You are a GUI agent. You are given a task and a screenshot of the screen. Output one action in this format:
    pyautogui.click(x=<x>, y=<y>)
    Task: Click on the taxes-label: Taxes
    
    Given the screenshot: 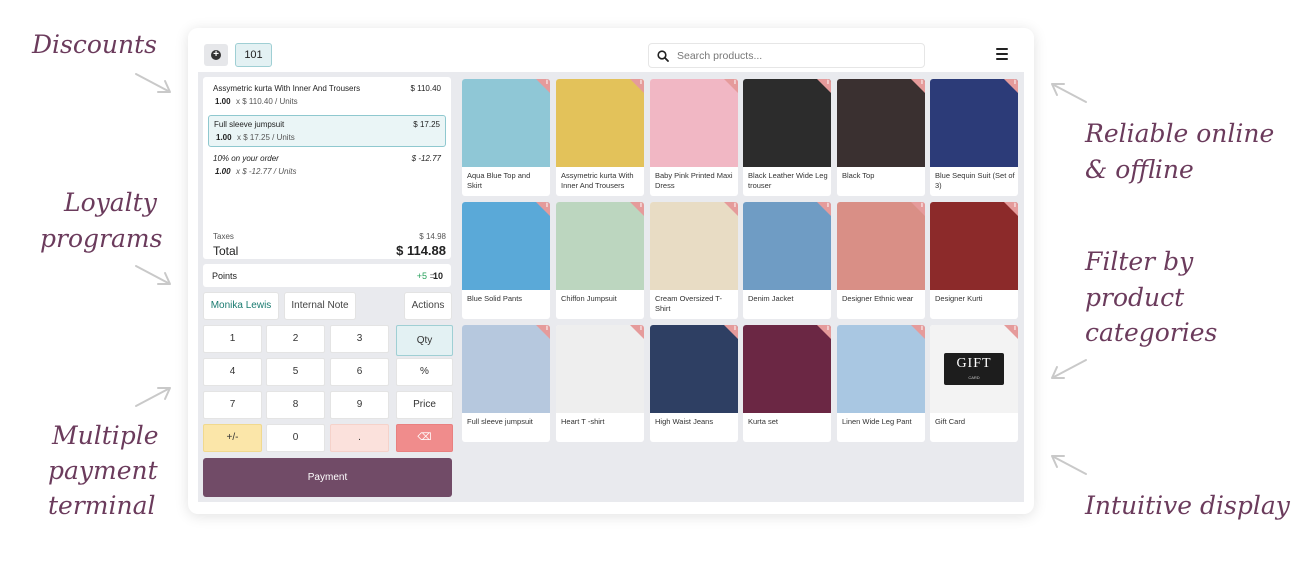 What is the action you would take?
    pyautogui.click(x=223, y=236)
    